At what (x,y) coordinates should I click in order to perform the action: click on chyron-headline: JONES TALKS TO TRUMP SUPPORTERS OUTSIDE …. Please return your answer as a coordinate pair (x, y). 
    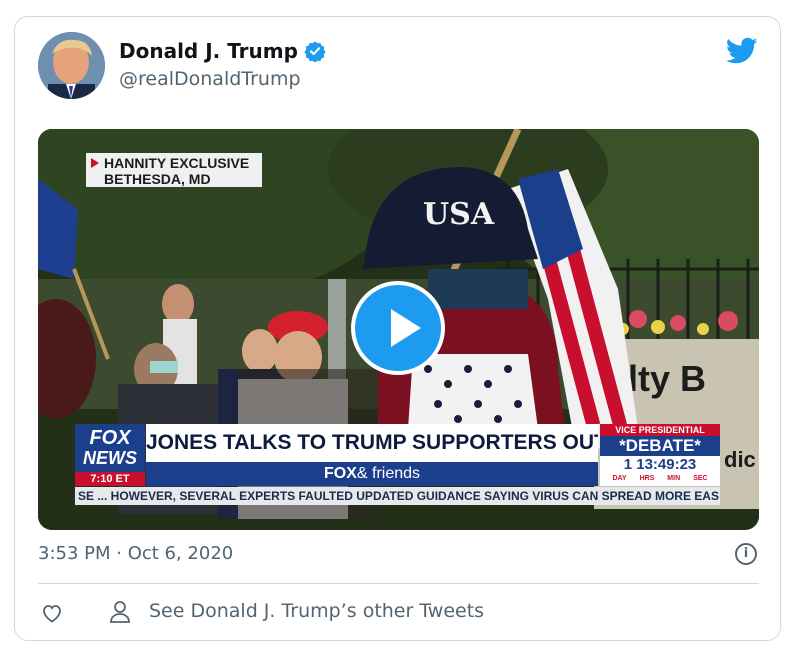
    Looking at the image, I should click on (372, 443).